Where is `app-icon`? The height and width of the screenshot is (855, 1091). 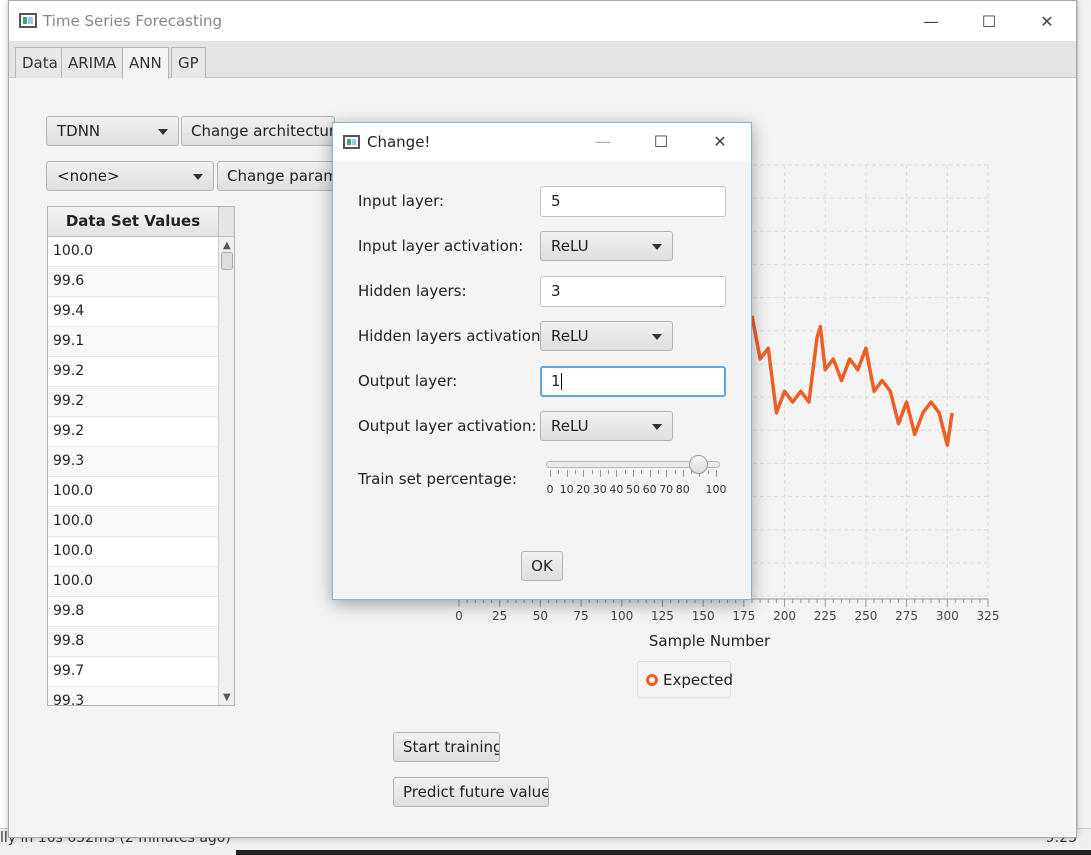
app-icon is located at coordinates (351, 142).